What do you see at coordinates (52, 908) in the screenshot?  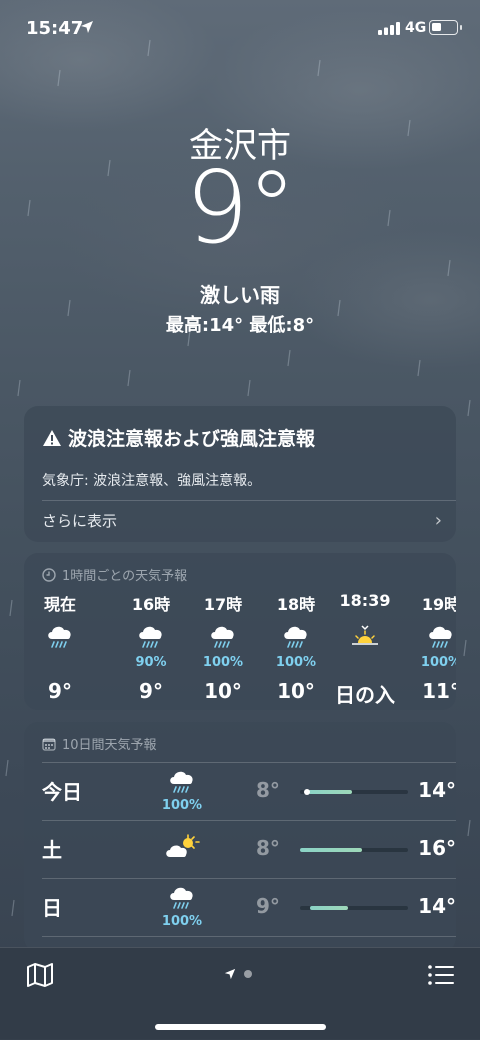 I see `day-name: 日` at bounding box center [52, 908].